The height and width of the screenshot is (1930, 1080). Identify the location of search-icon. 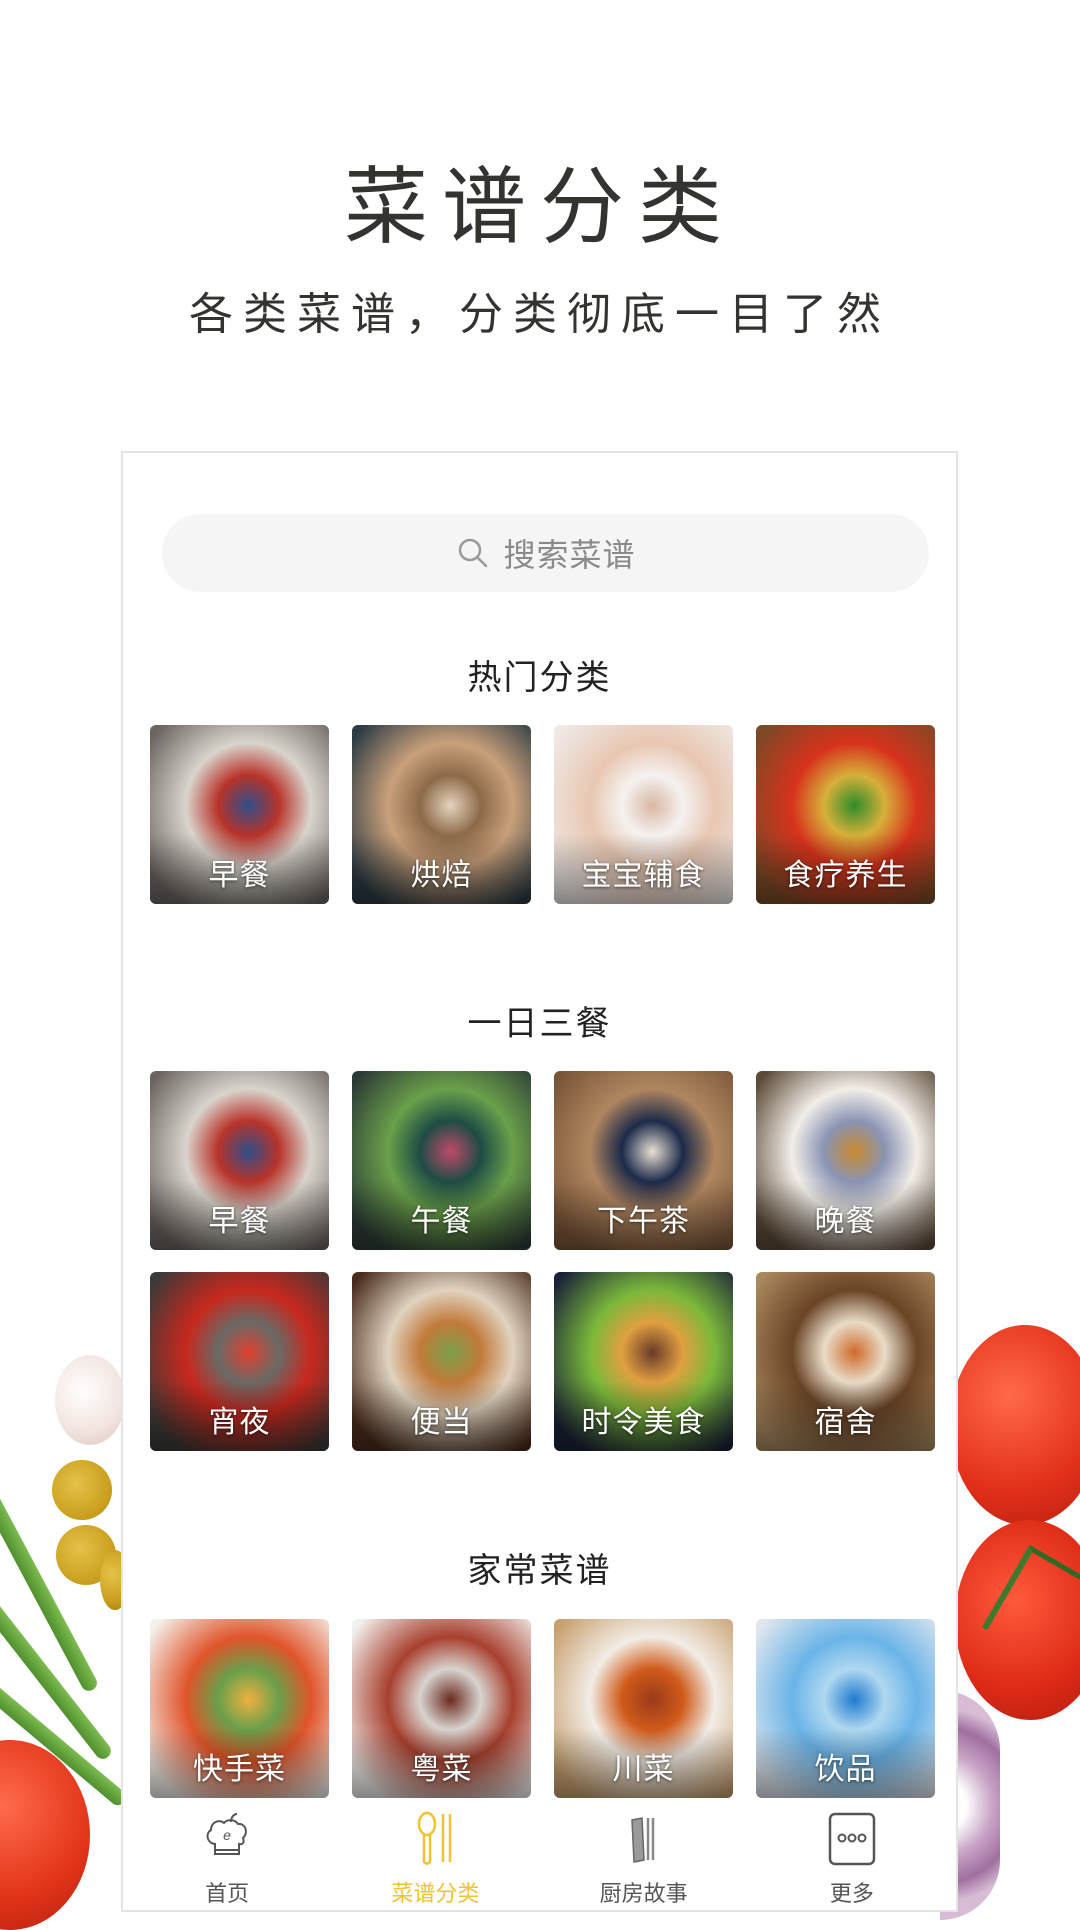
(473, 553).